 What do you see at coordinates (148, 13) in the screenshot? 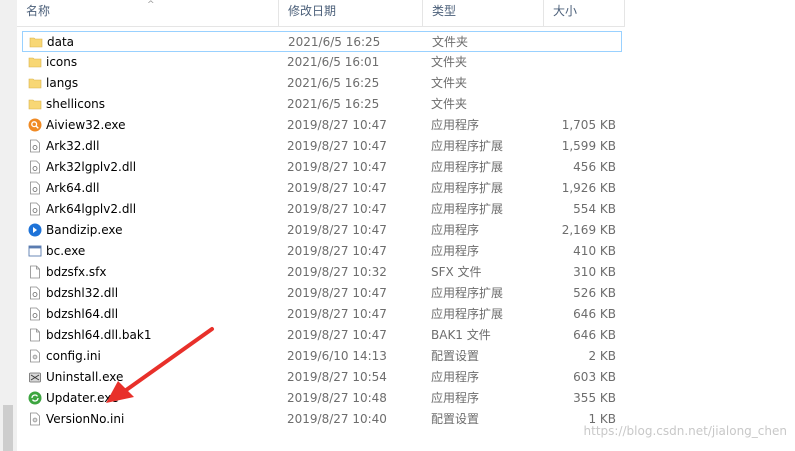
I see `column-header-name: 名称 ^` at bounding box center [148, 13].